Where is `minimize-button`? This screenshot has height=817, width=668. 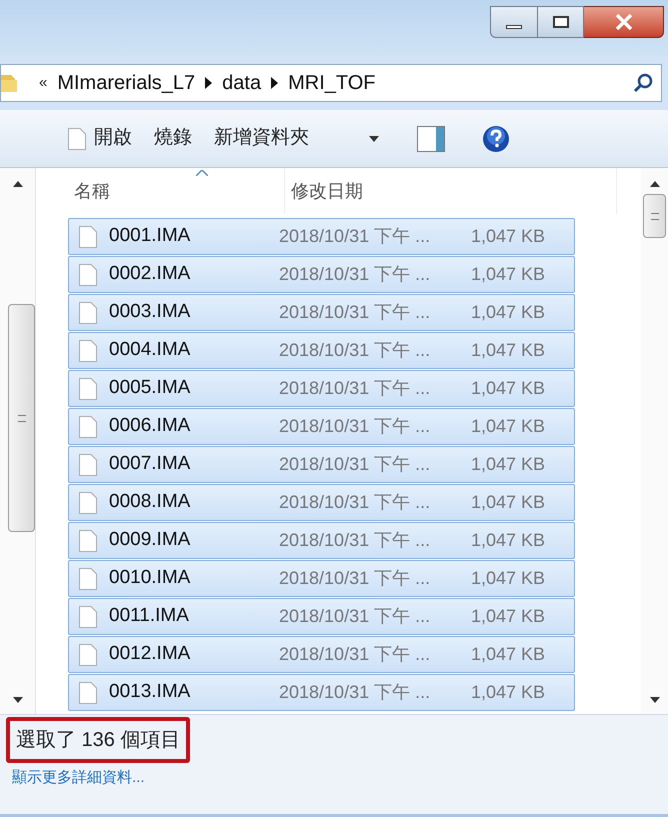 minimize-button is located at coordinates (514, 22).